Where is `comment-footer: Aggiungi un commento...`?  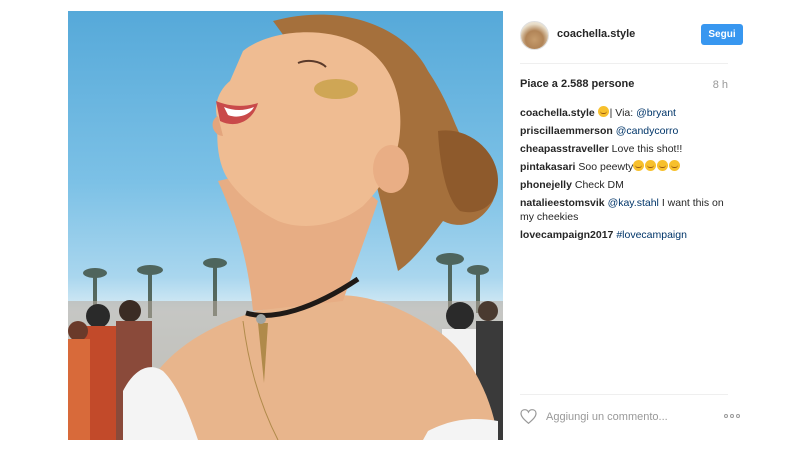 comment-footer: Aggiungi un commento... is located at coordinates (630, 419).